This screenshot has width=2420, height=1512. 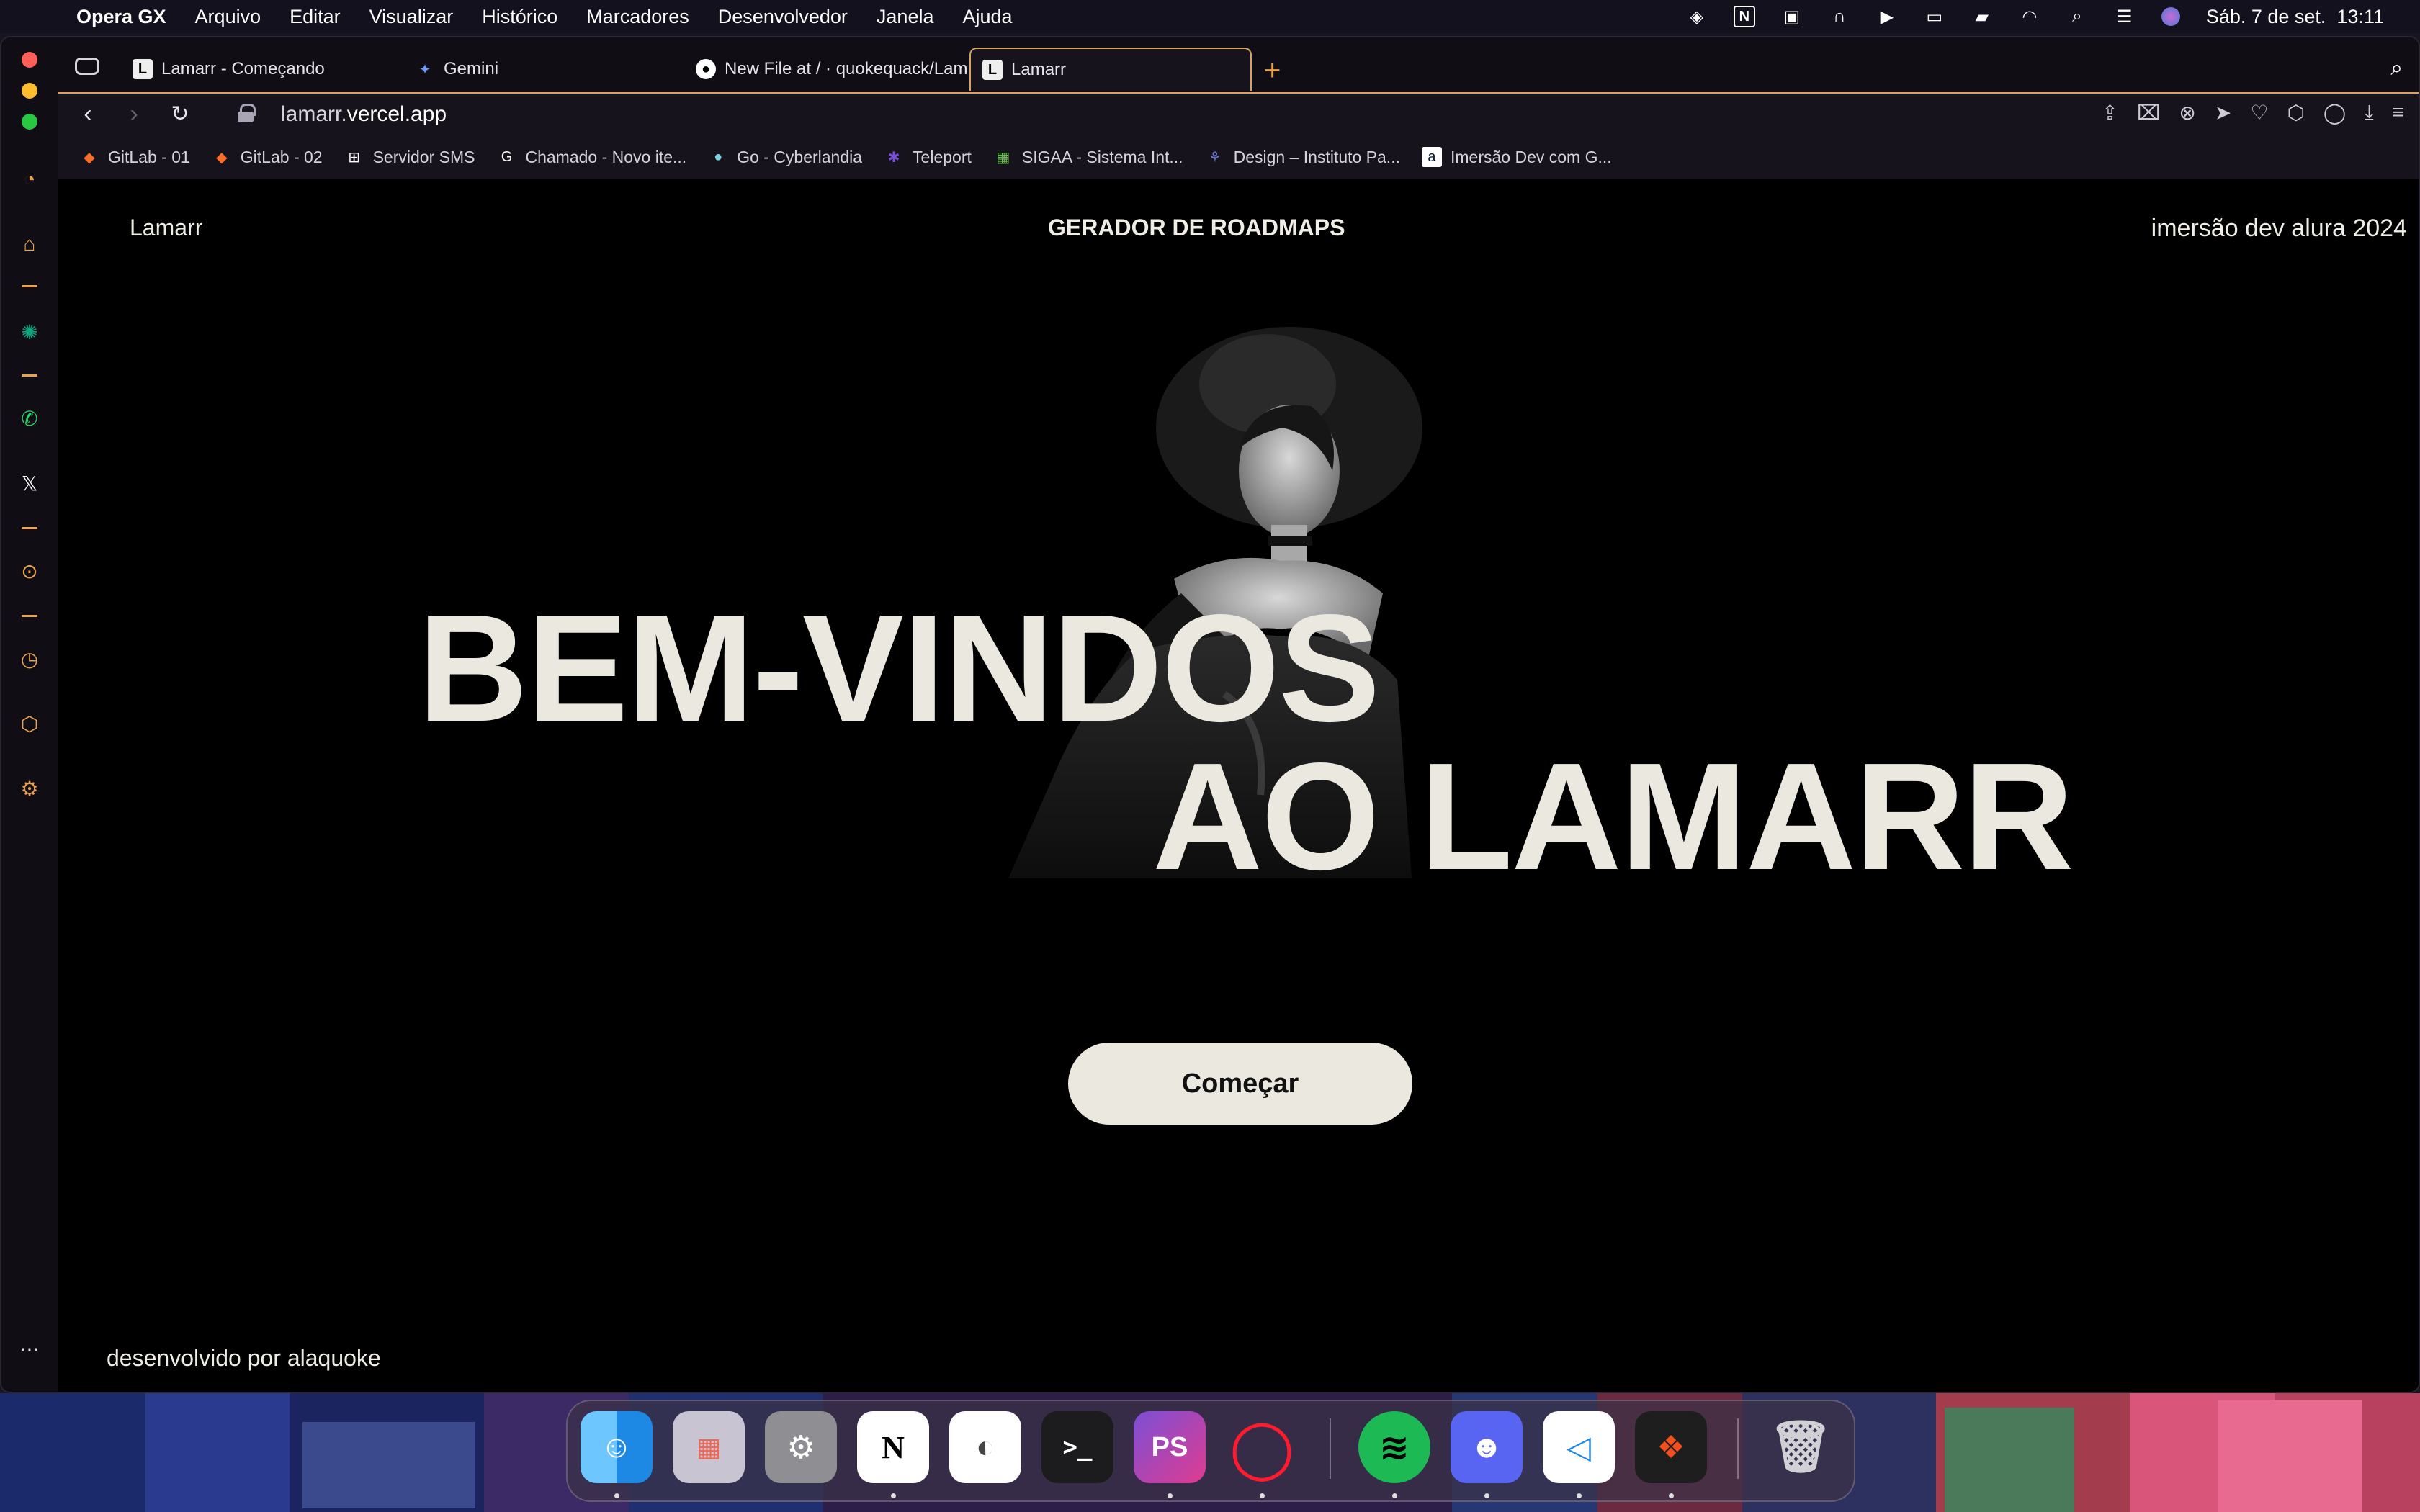 What do you see at coordinates (121, 17) in the screenshot?
I see `menu-app-name: Opera GX` at bounding box center [121, 17].